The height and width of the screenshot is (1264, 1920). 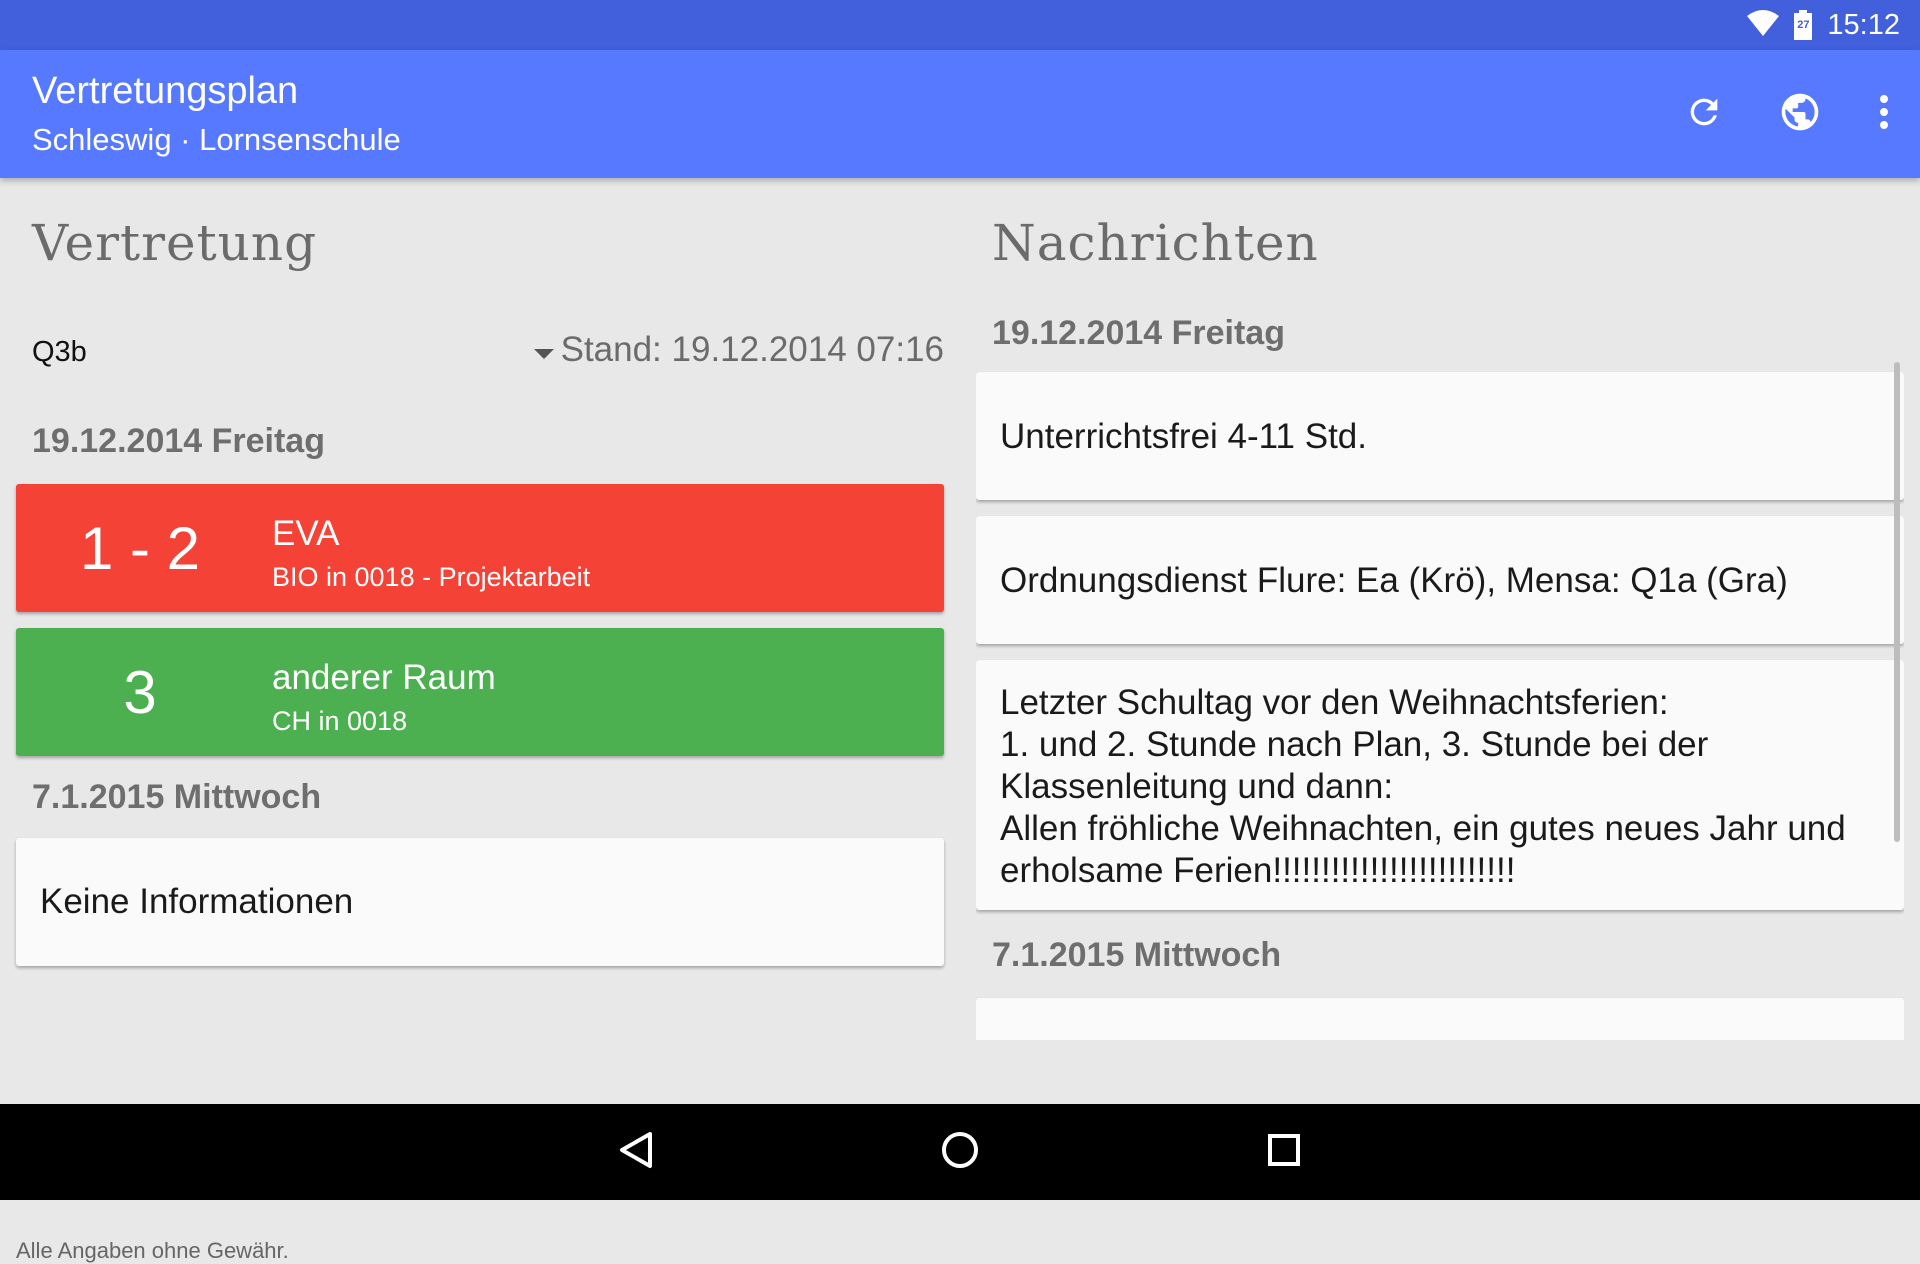 I want to click on globe-icon, so click(x=1800, y=114).